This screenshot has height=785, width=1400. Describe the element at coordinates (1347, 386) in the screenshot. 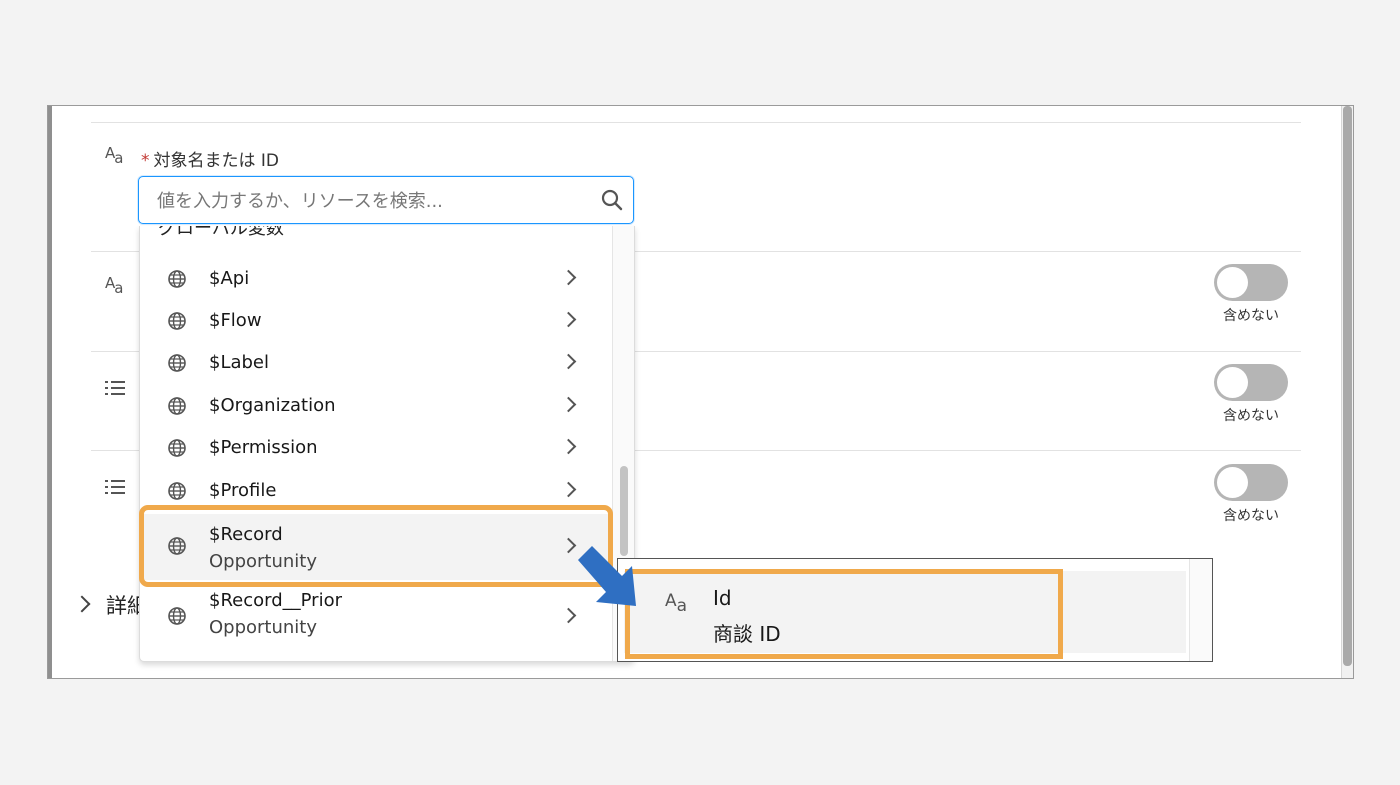

I see `panel-scrollbar-thumb` at that location.